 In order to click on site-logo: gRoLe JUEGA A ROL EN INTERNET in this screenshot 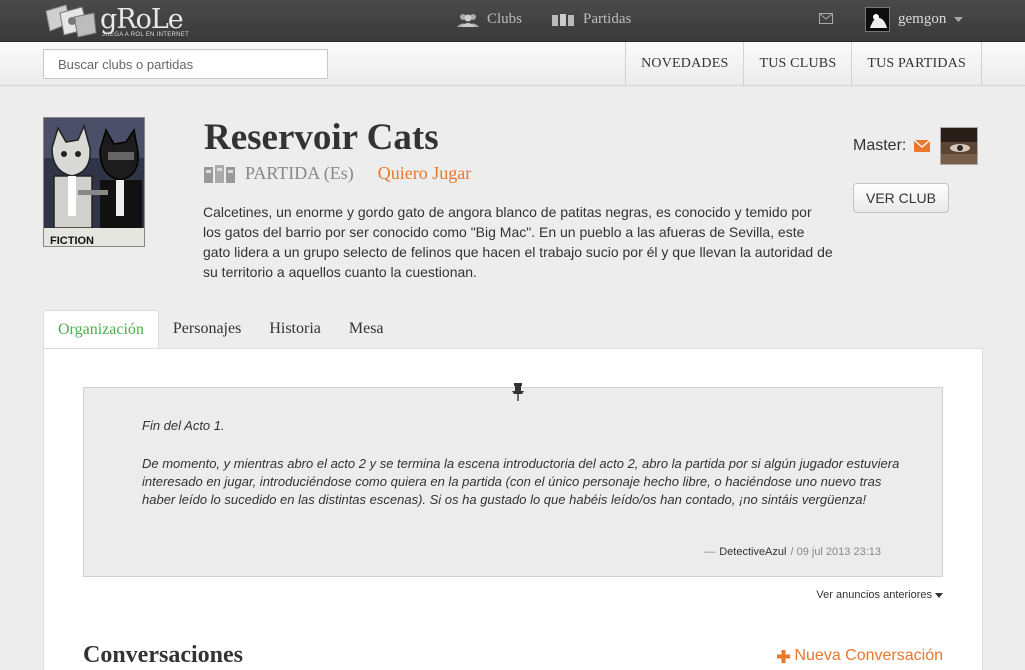, I will do `click(118, 21)`.